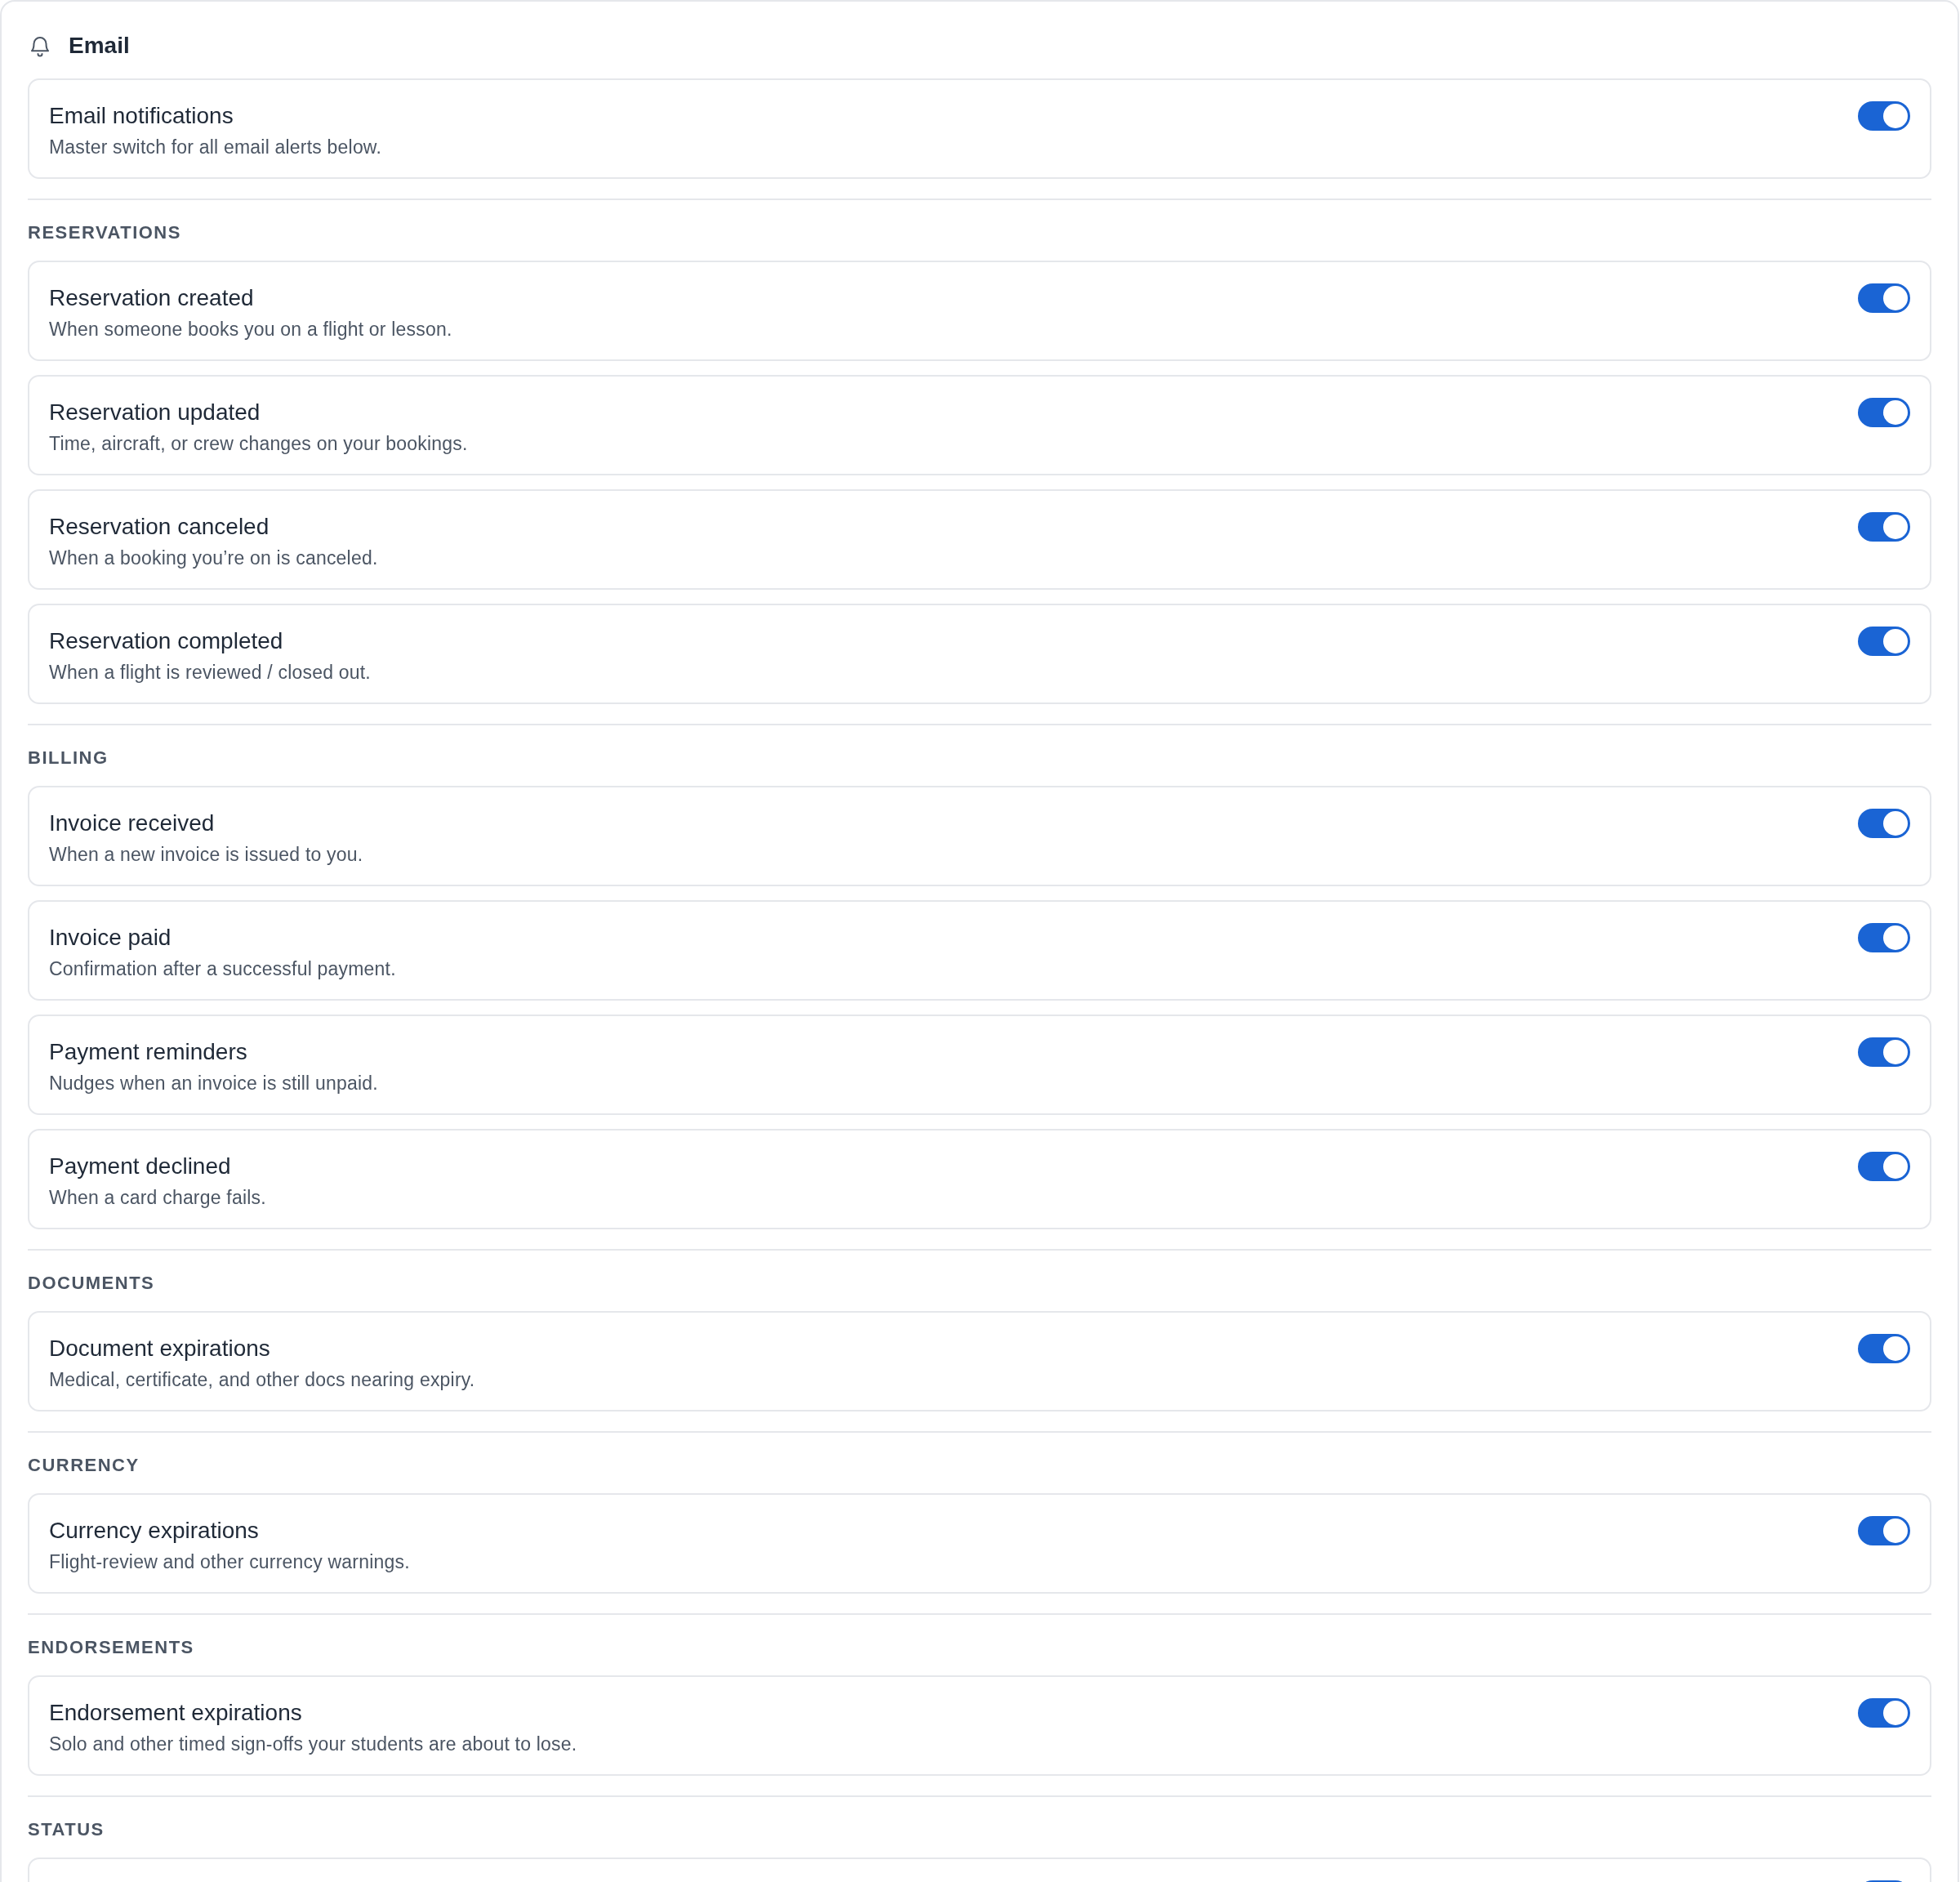 The image size is (1960, 1882). I want to click on setting-title: Invoice paid, so click(111, 938).